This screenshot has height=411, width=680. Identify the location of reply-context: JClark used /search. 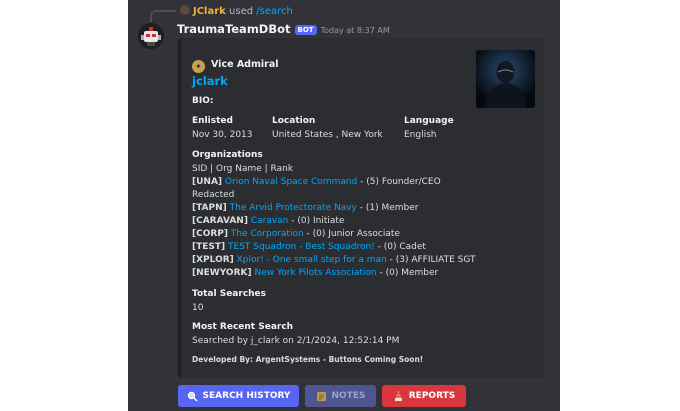
(236, 11).